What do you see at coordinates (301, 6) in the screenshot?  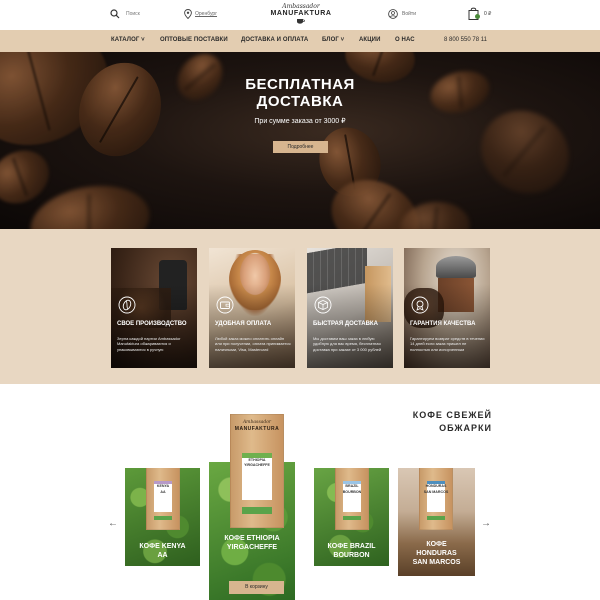 I see `logo-script: Ambassador` at bounding box center [301, 6].